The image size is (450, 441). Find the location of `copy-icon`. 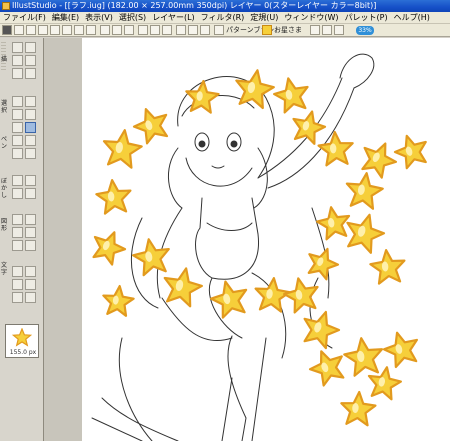

copy-icon is located at coordinates (79, 30).